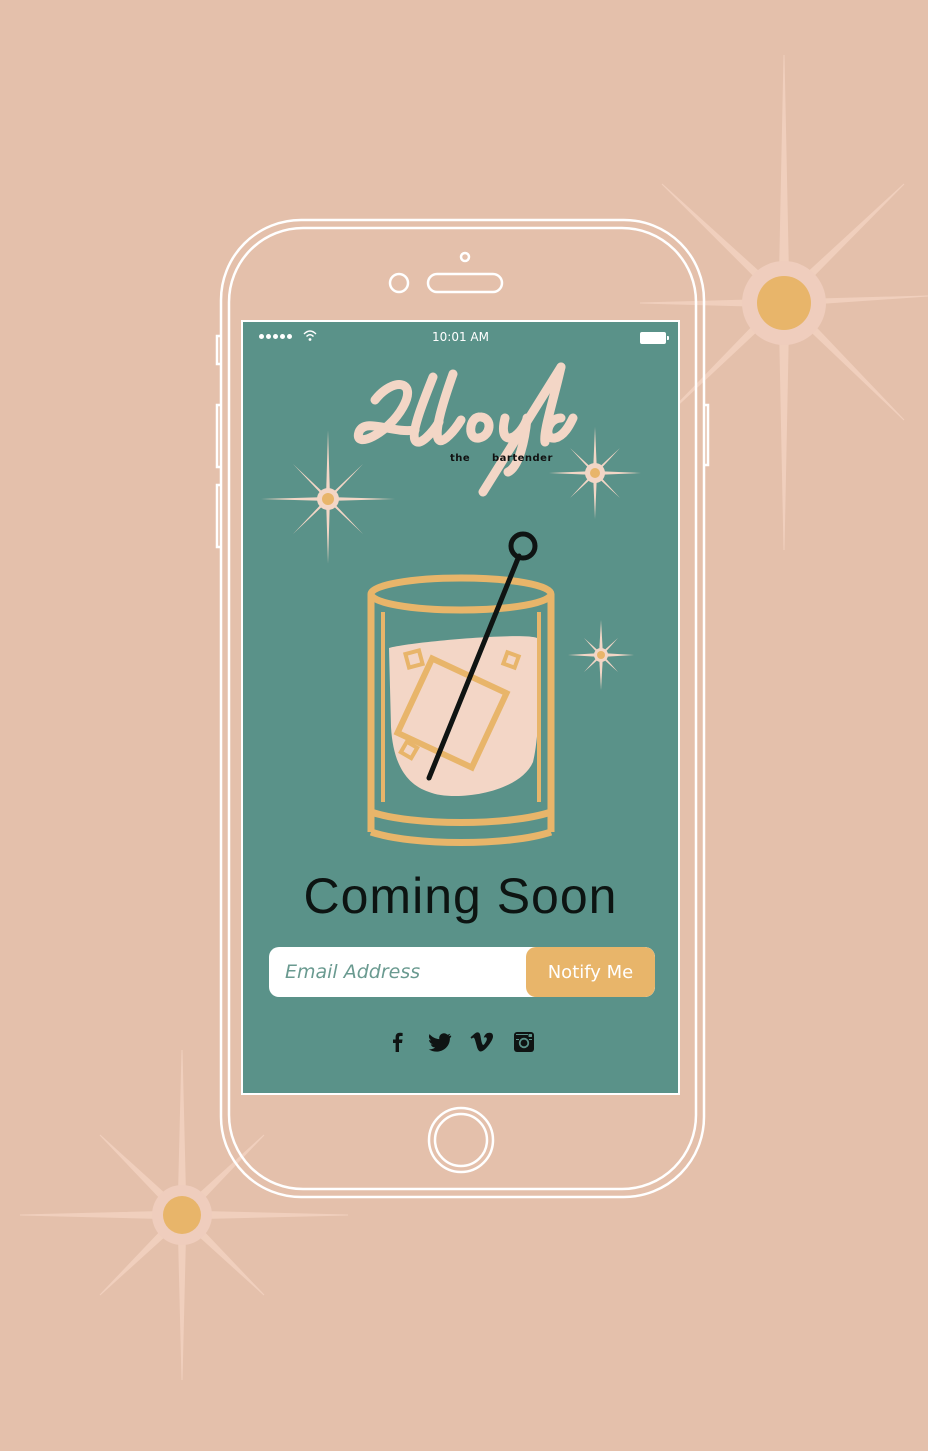  What do you see at coordinates (440, 1042) in the screenshot?
I see `twitter-icon` at bounding box center [440, 1042].